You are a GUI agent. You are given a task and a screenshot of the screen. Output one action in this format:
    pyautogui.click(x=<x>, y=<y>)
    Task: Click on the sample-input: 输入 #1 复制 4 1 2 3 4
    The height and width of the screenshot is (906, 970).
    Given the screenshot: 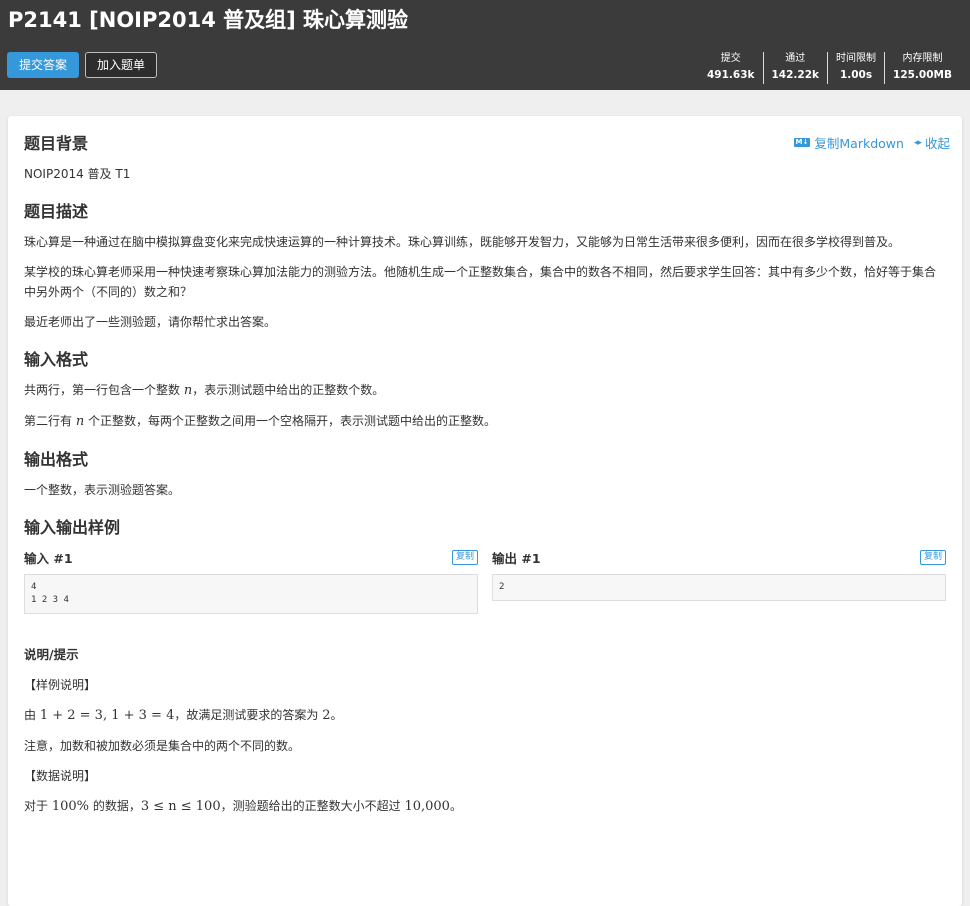 What is the action you would take?
    pyautogui.click(x=251, y=581)
    